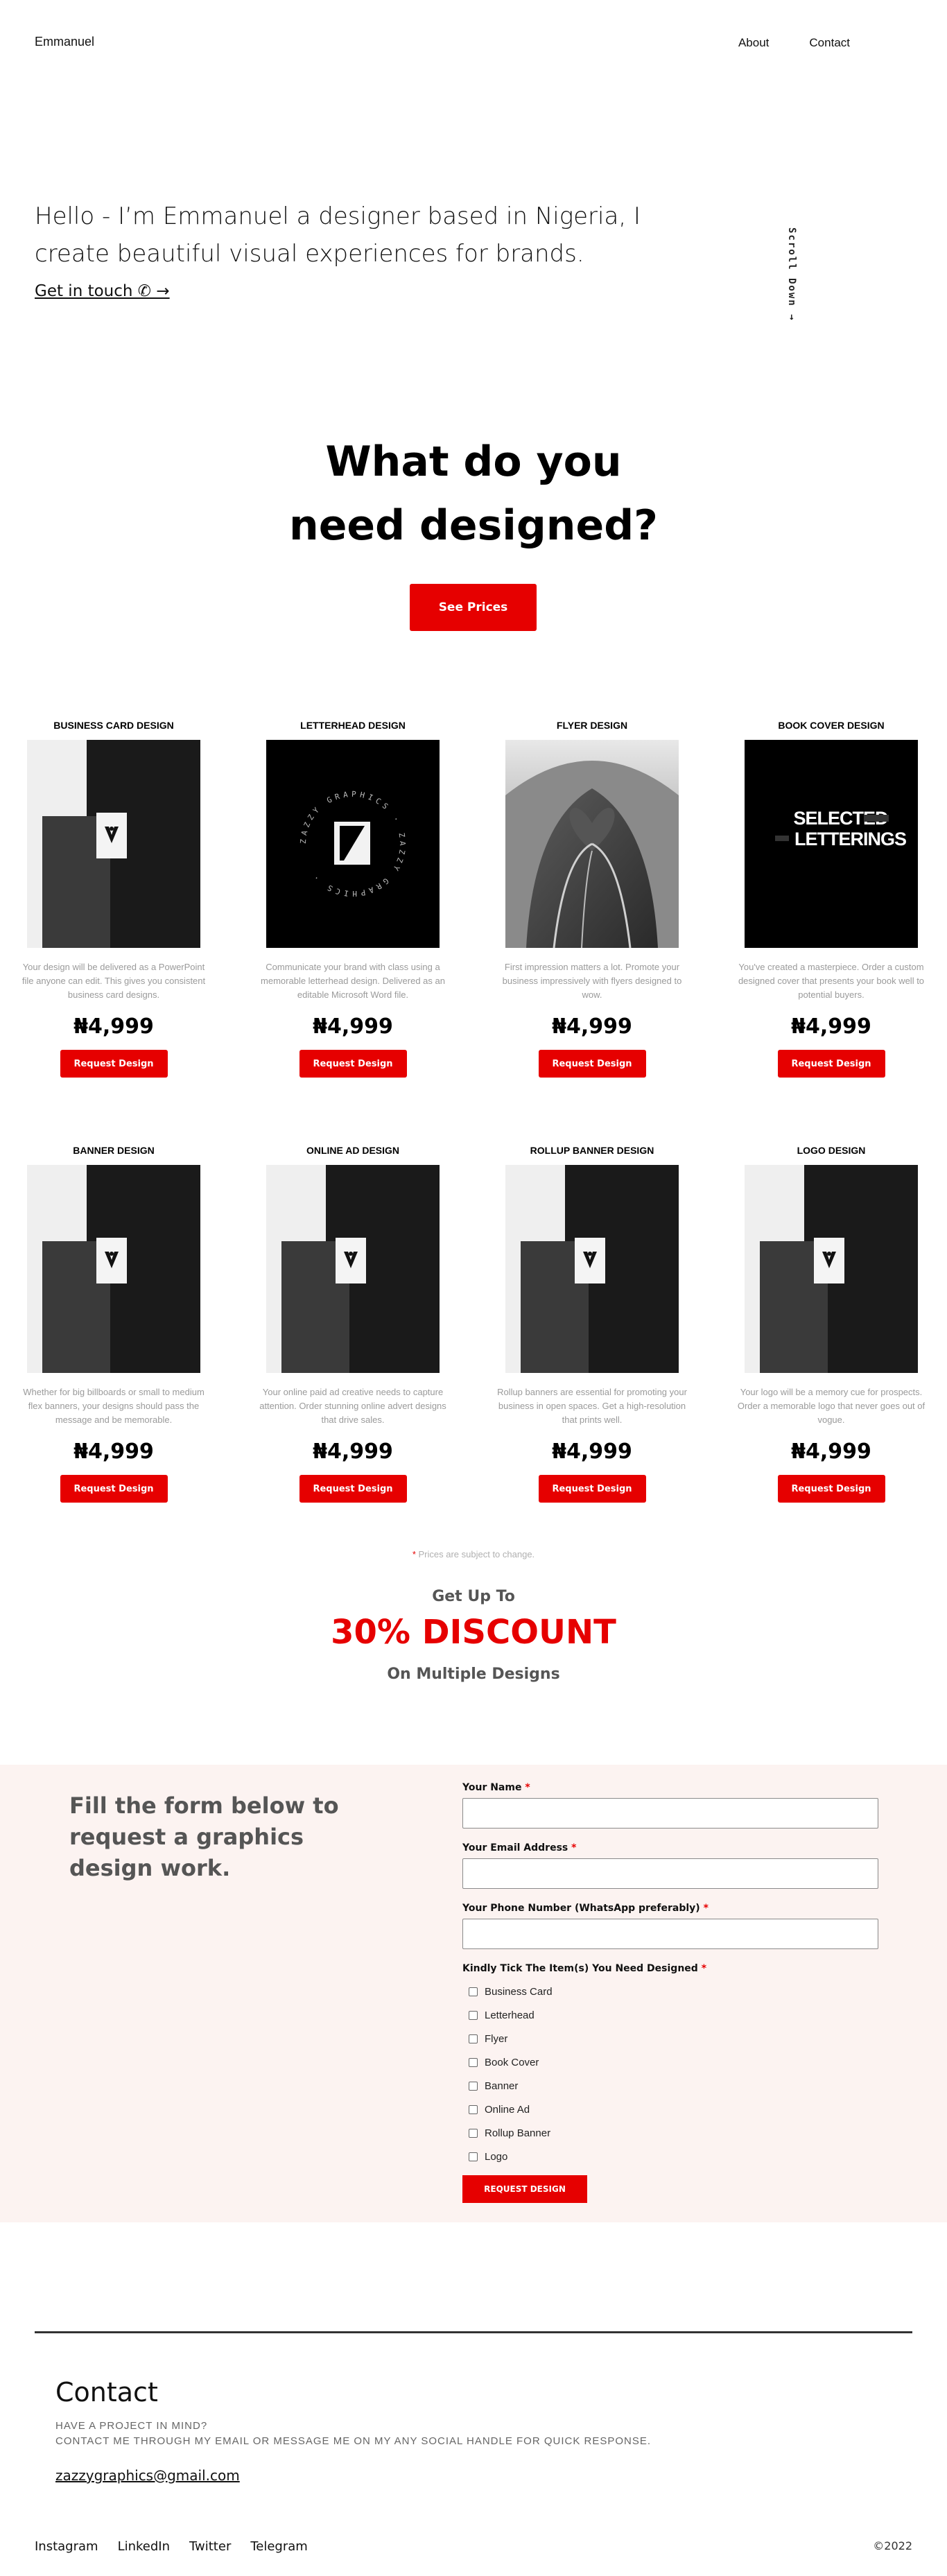  I want to click on checkbox-banner: Banner, so click(670, 2086).